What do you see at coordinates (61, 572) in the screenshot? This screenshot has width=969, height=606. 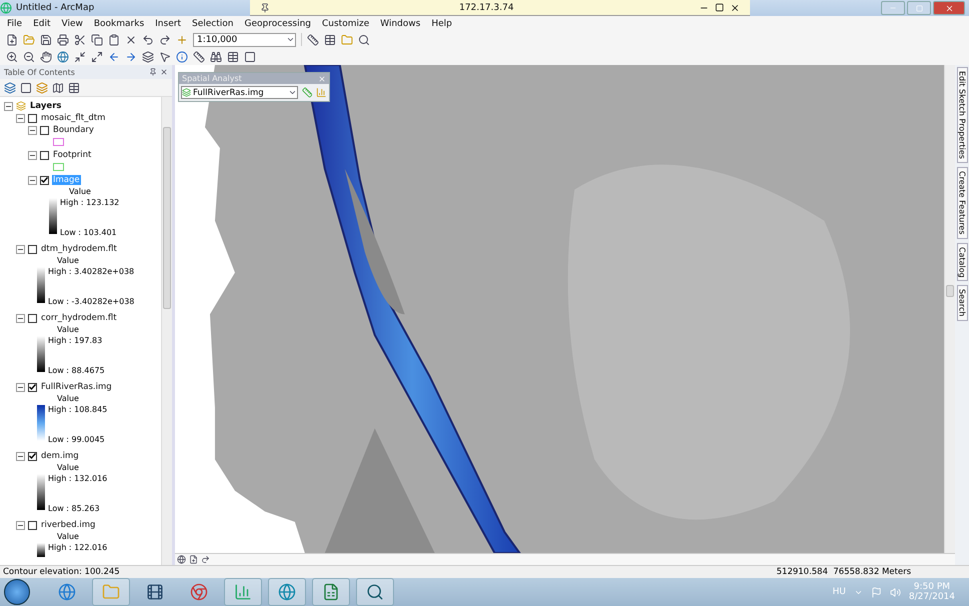 I see `status-message: Contour elevation: 100.245` at bounding box center [61, 572].